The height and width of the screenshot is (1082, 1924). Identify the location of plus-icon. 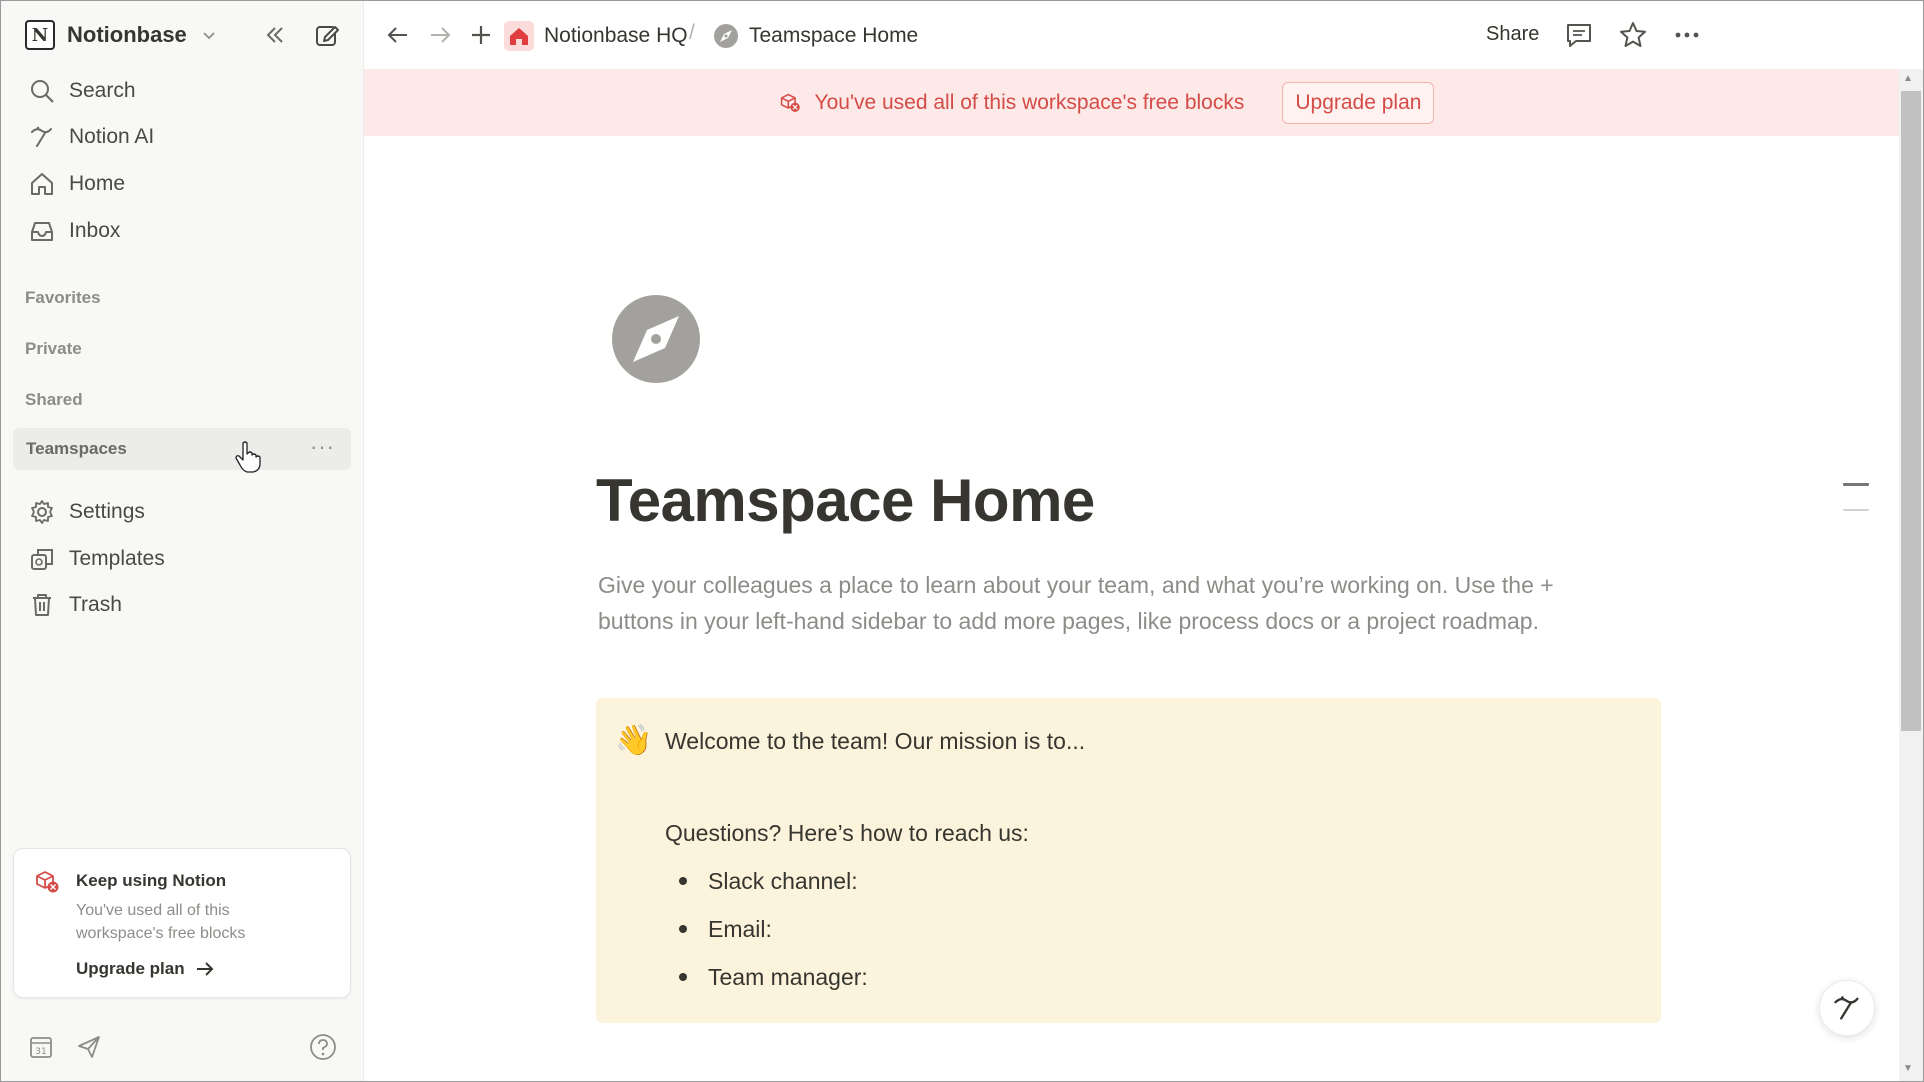
(481, 35).